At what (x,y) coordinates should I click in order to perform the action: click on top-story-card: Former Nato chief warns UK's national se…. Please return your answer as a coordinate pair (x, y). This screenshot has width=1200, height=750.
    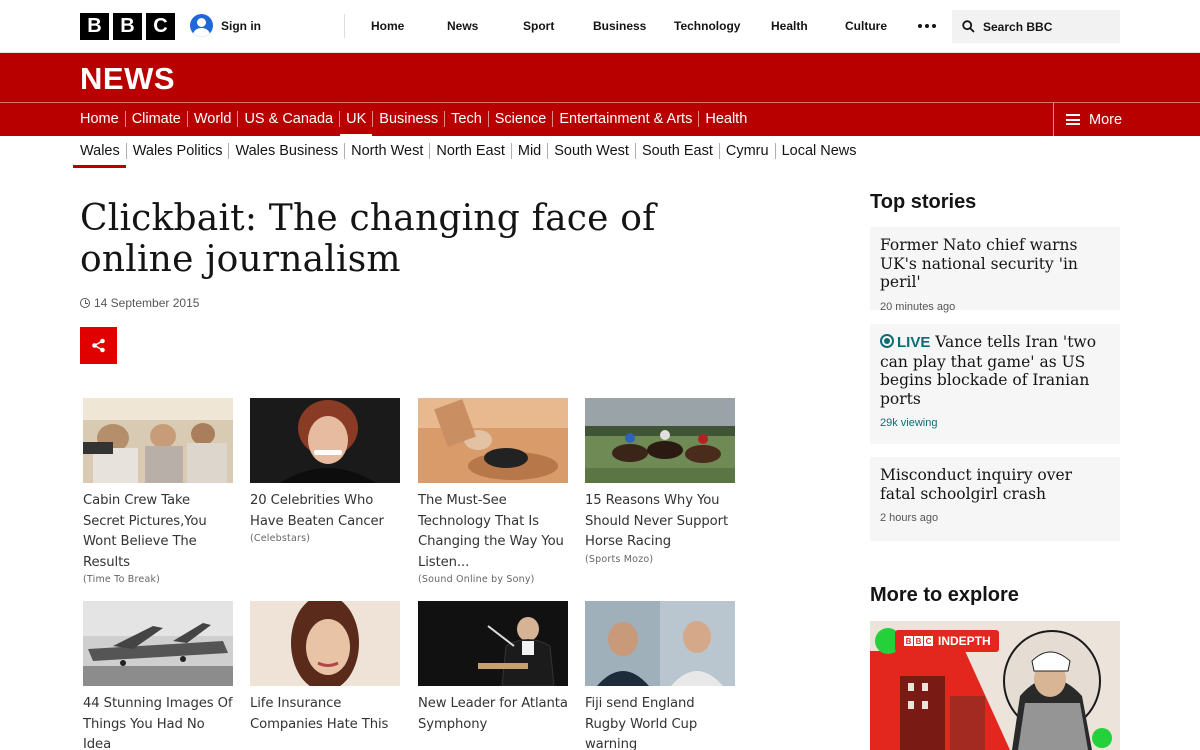
    Looking at the image, I should click on (995, 270).